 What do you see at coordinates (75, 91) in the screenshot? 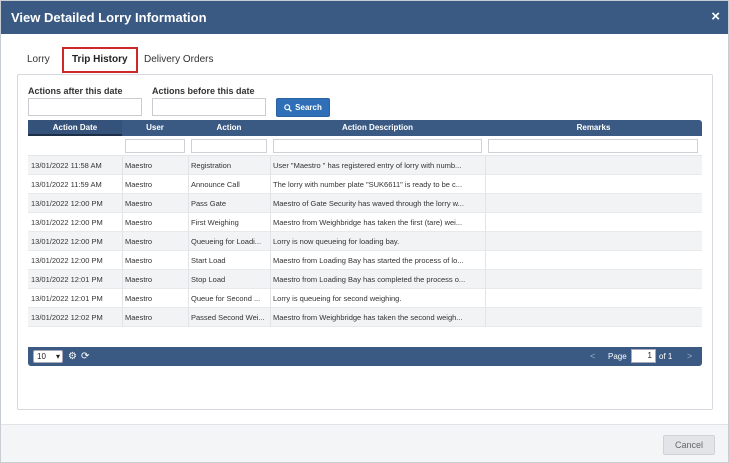
I see `after-date-label: Actions after this date` at bounding box center [75, 91].